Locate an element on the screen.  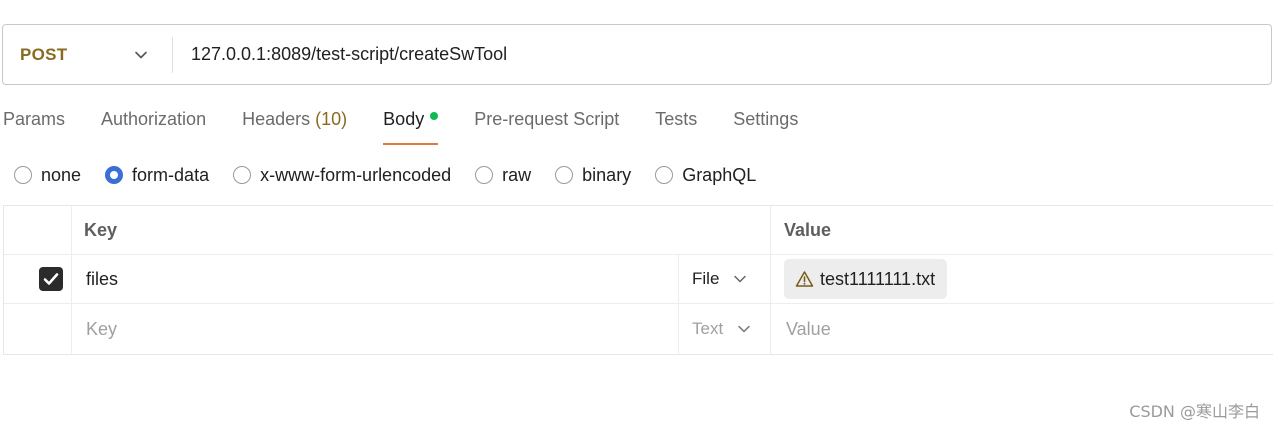
body-type-graphql: GraphQL is located at coordinates (705, 175).